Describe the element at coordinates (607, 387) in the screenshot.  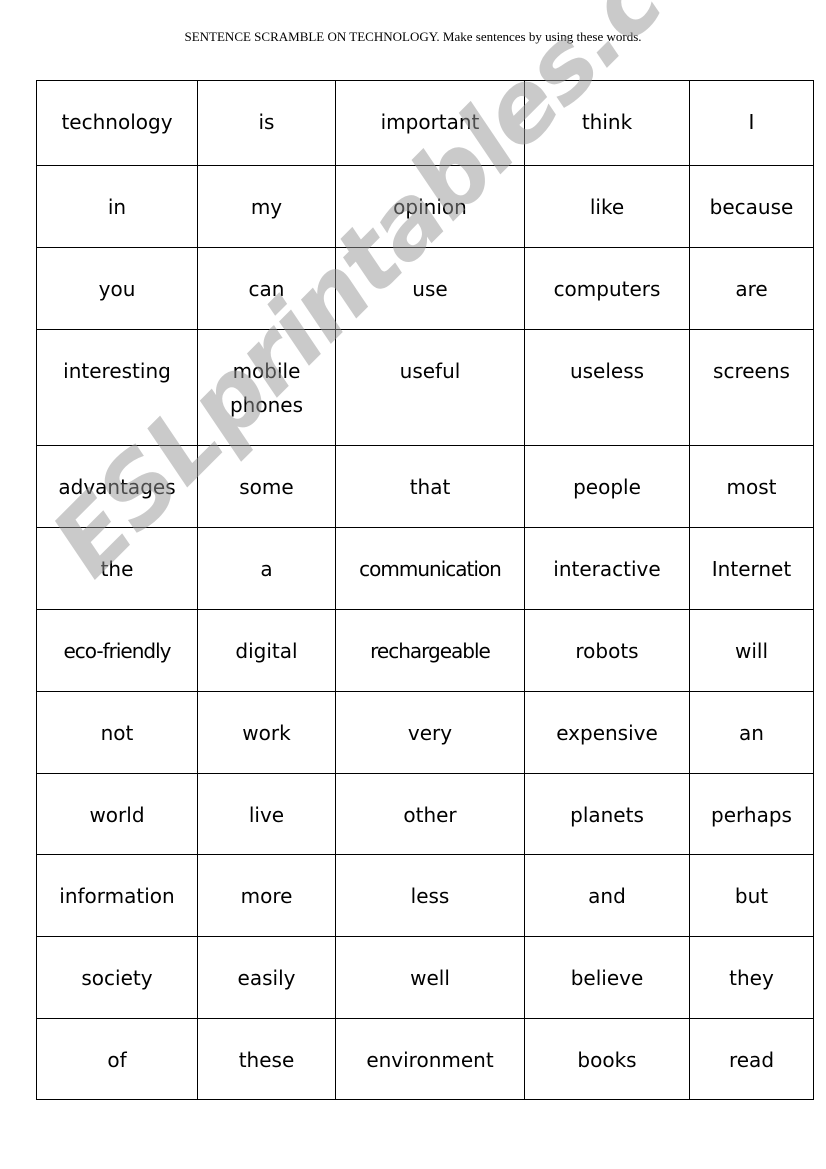
I see `word-card: useless` at that location.